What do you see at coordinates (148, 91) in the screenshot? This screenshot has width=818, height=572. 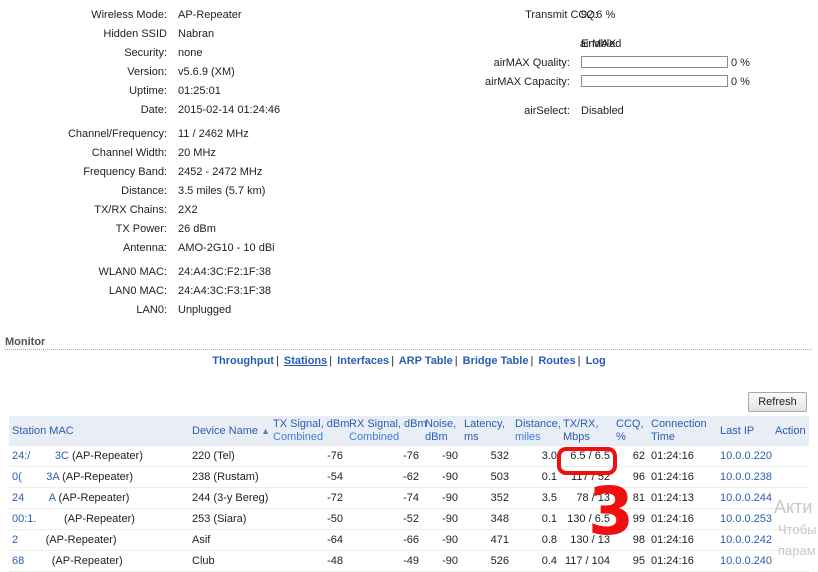 I see `status-label: Uptime:` at bounding box center [148, 91].